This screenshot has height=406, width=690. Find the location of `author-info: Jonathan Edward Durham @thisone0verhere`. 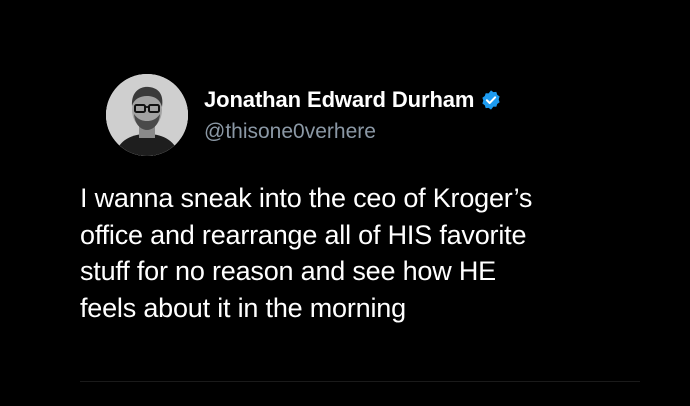

author-info: Jonathan Edward Durham @thisone0verhere is located at coordinates (353, 114).